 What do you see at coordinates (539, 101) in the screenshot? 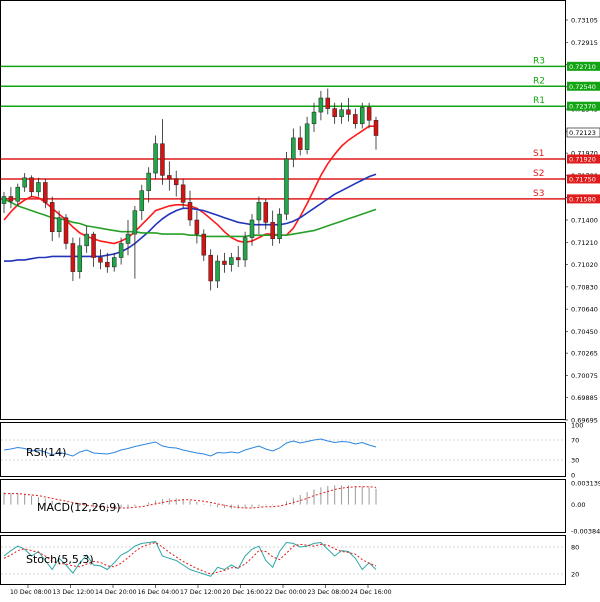
I see `level-label-r1: R1` at bounding box center [539, 101].